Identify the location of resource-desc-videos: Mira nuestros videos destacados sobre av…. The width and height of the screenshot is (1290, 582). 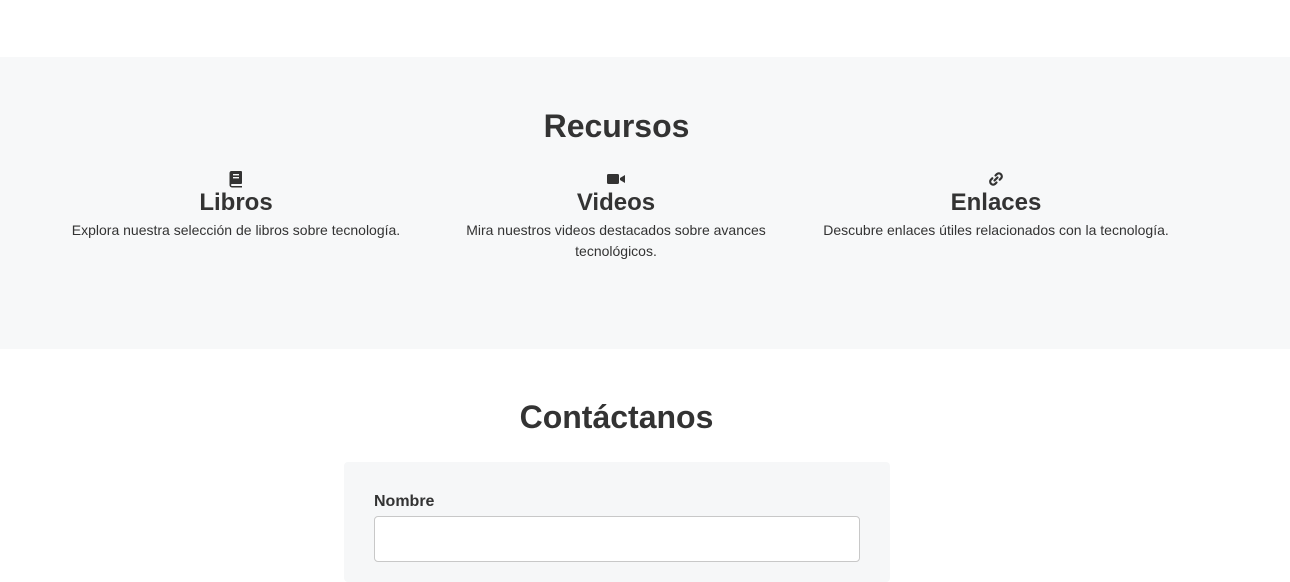
(616, 240).